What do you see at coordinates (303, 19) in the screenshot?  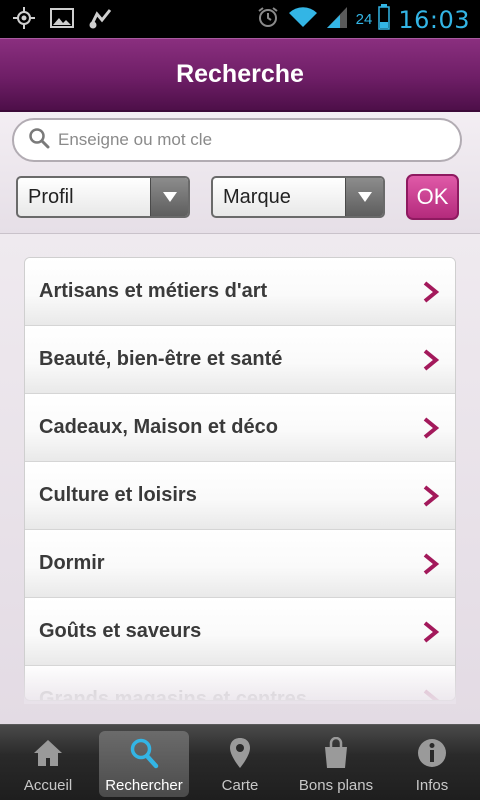 I see `wifi-icon` at bounding box center [303, 19].